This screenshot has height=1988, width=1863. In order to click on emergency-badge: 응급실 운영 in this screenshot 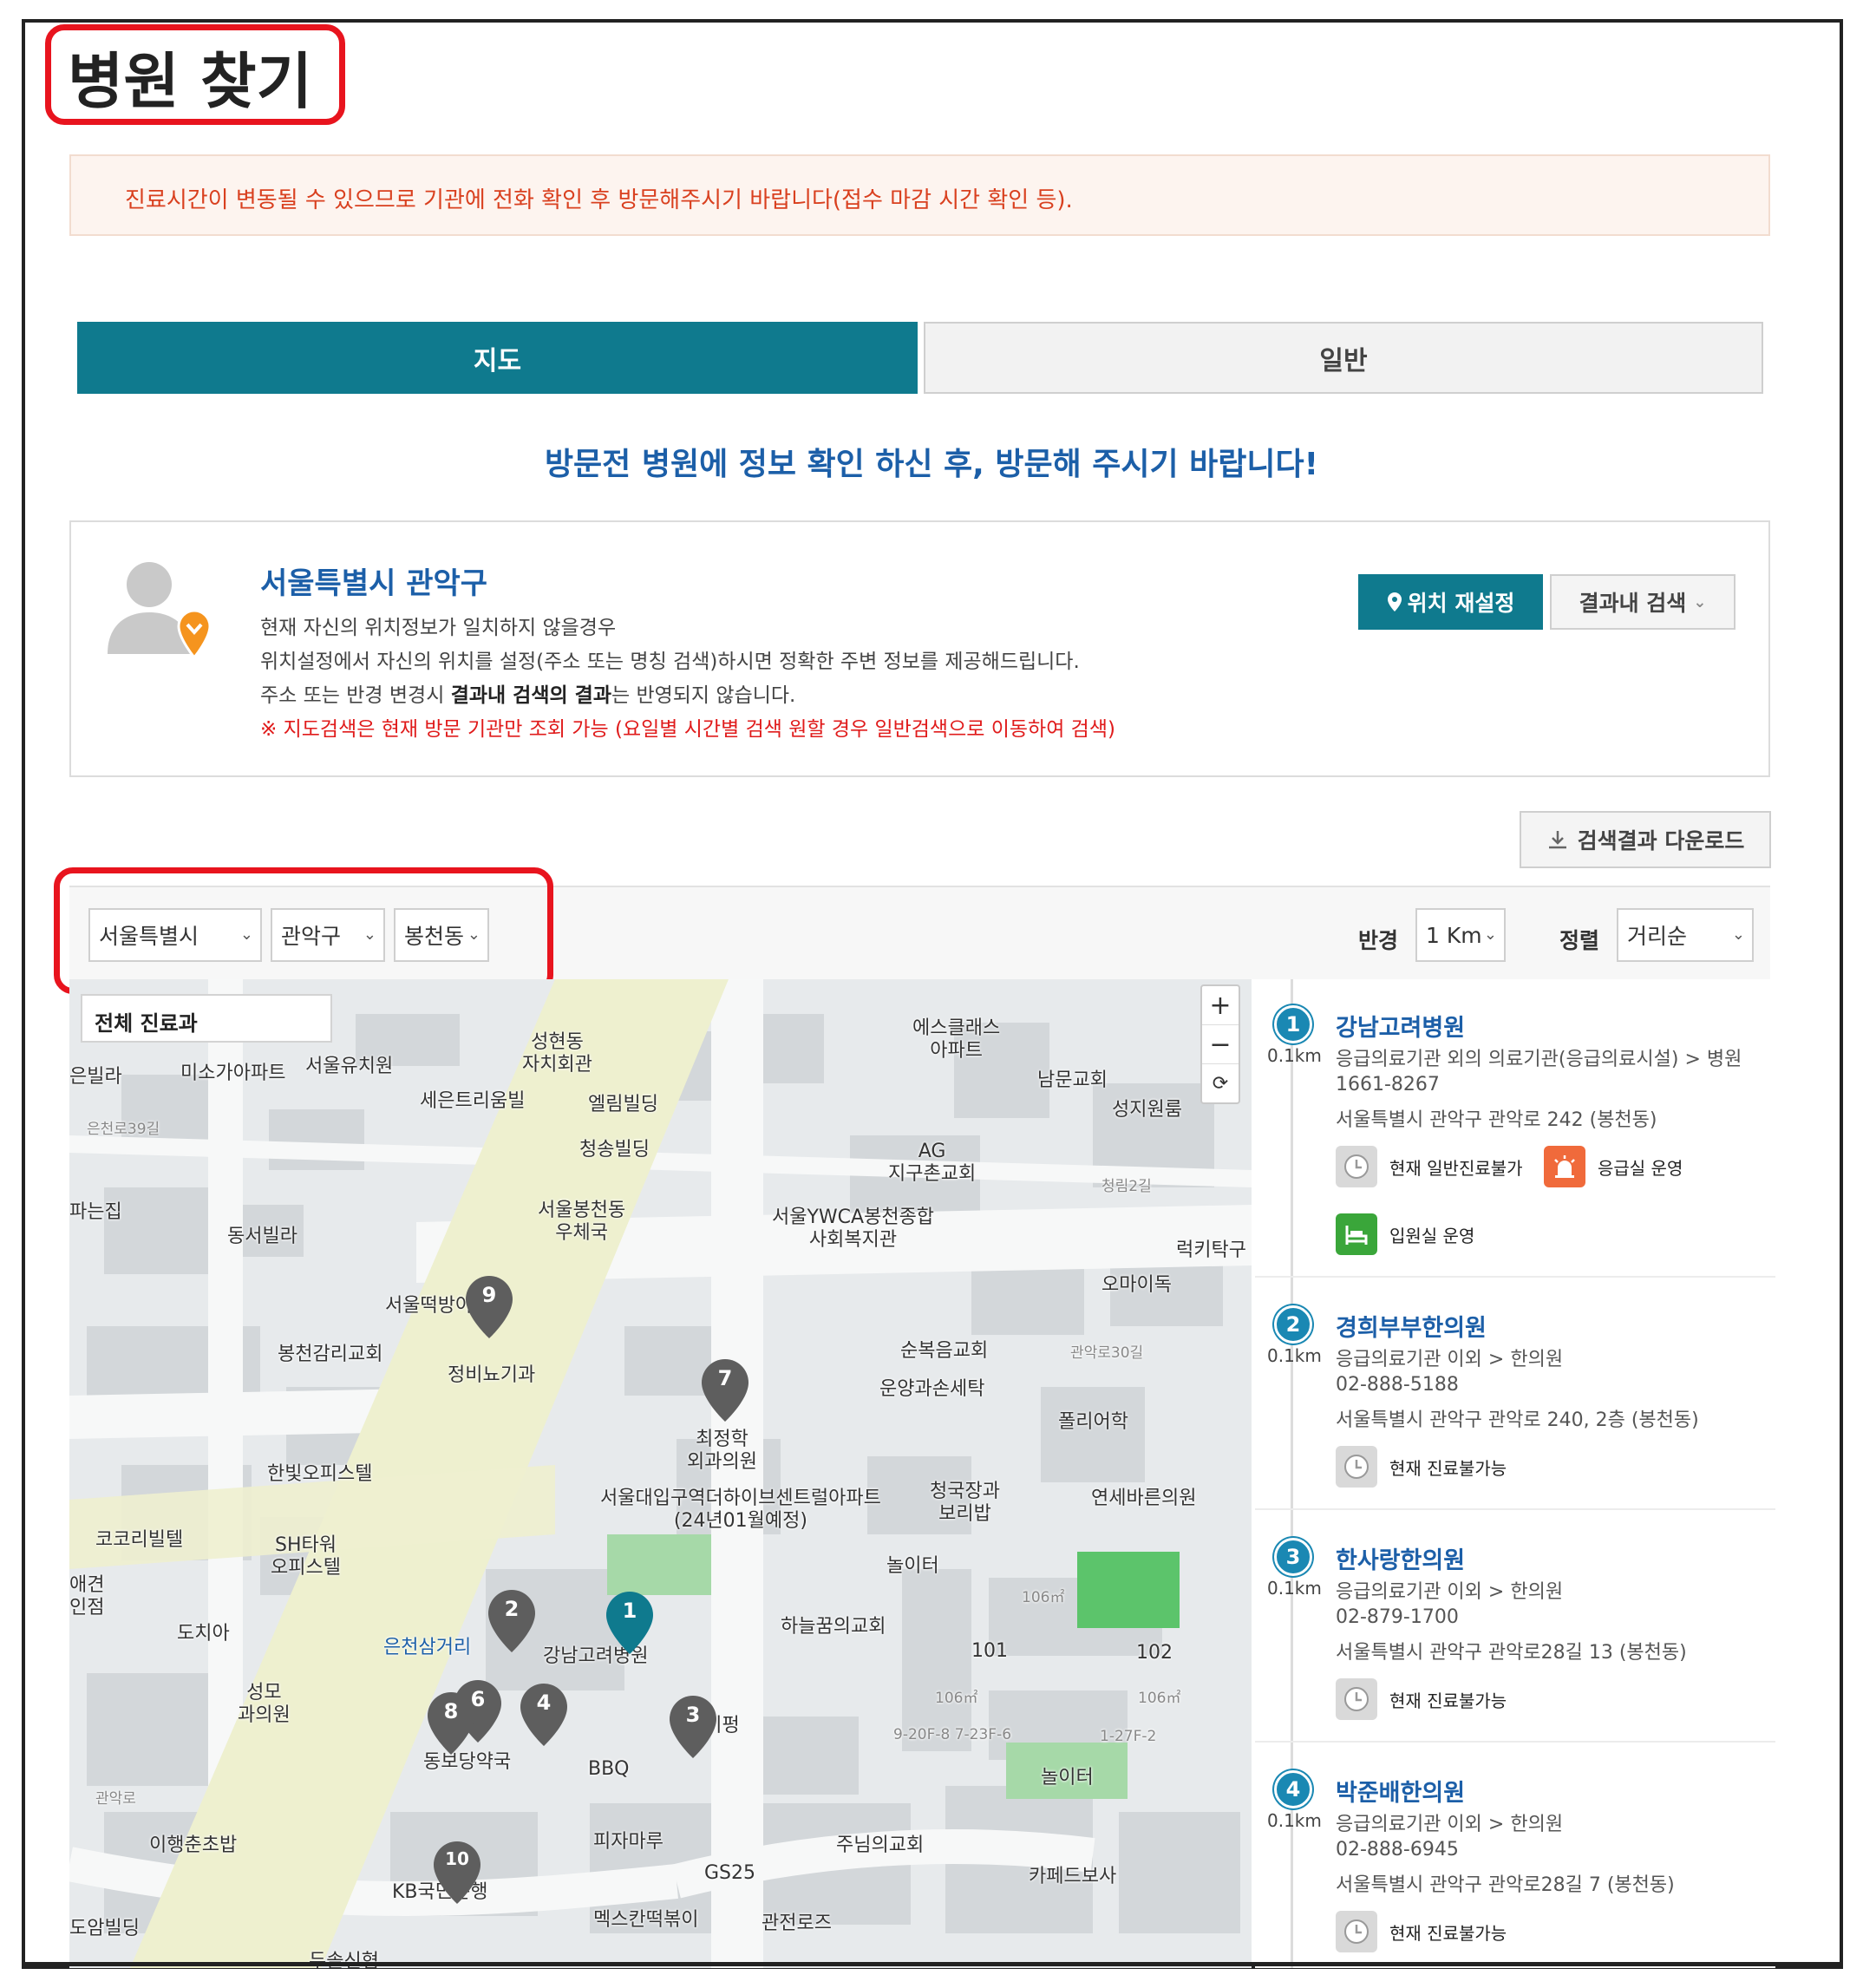, I will do `click(1613, 1166)`.